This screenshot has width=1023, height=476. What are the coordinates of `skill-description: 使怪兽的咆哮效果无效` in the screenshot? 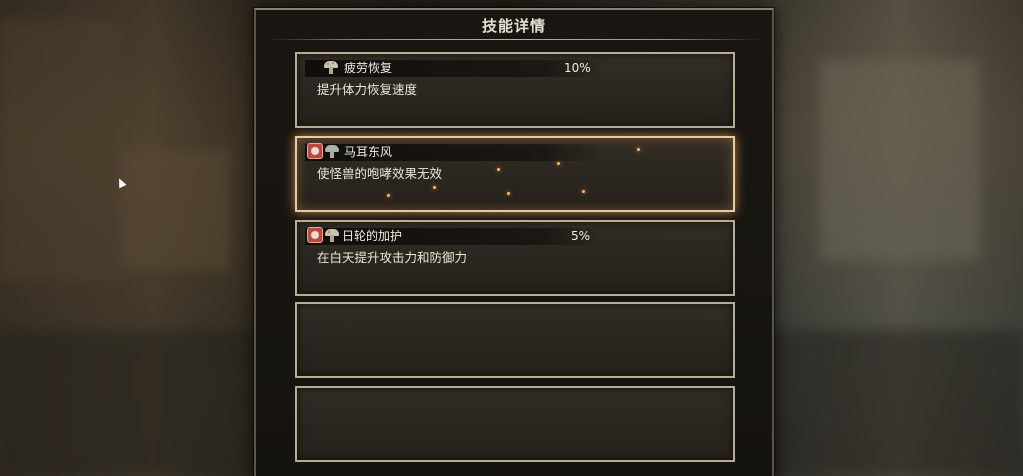 It's located at (380, 173).